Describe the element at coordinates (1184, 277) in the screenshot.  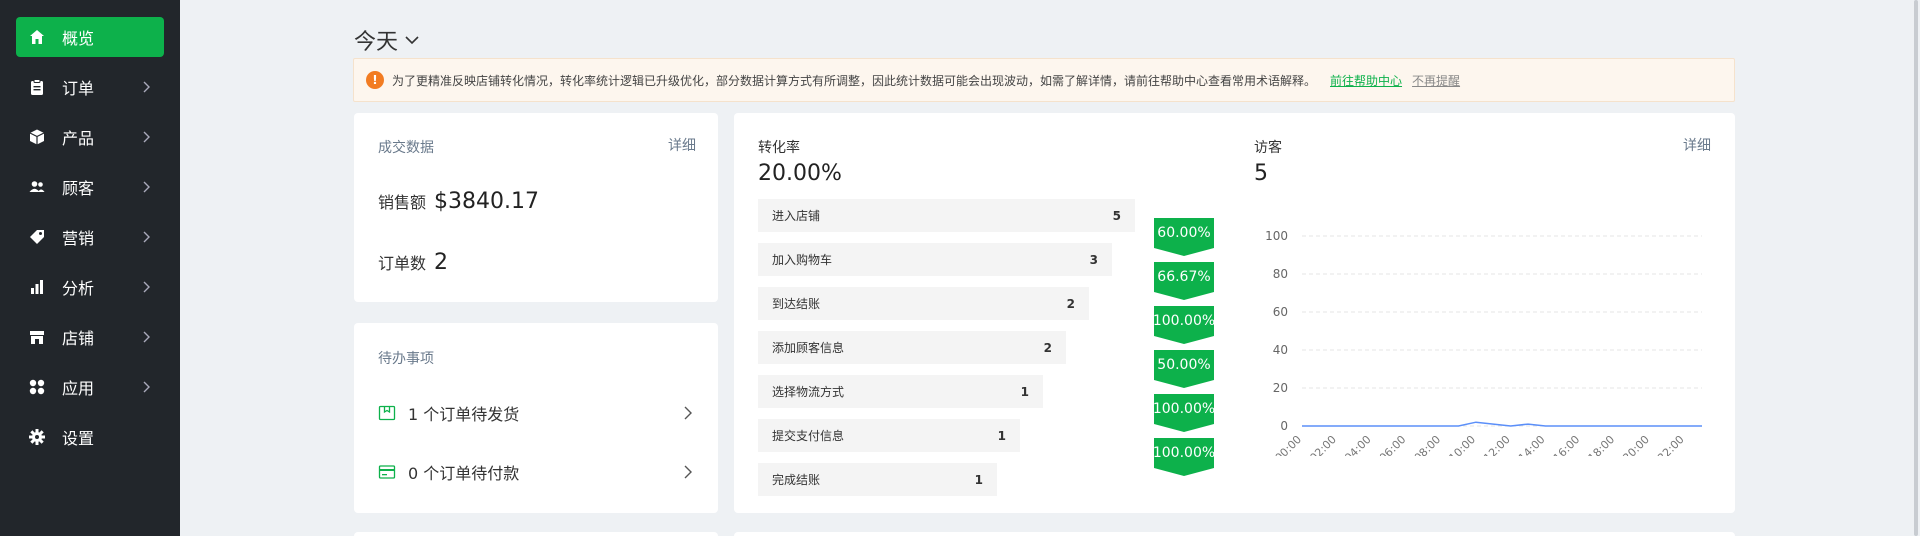
I see `funnel-rate-value: 66.67%` at that location.